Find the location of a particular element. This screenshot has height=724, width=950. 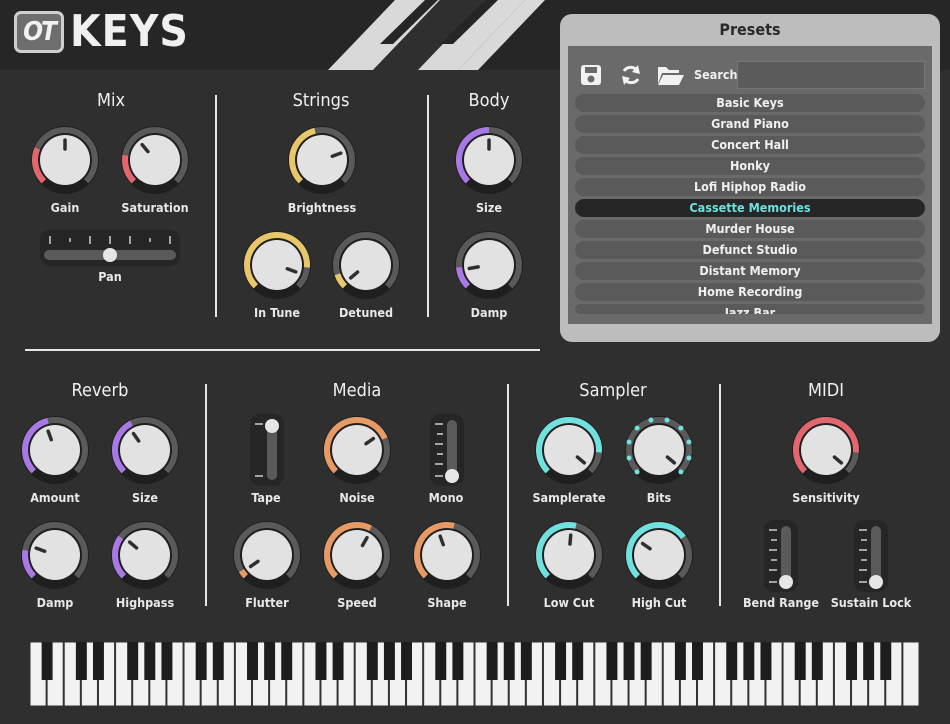

high-cut-knob is located at coordinates (659, 555).